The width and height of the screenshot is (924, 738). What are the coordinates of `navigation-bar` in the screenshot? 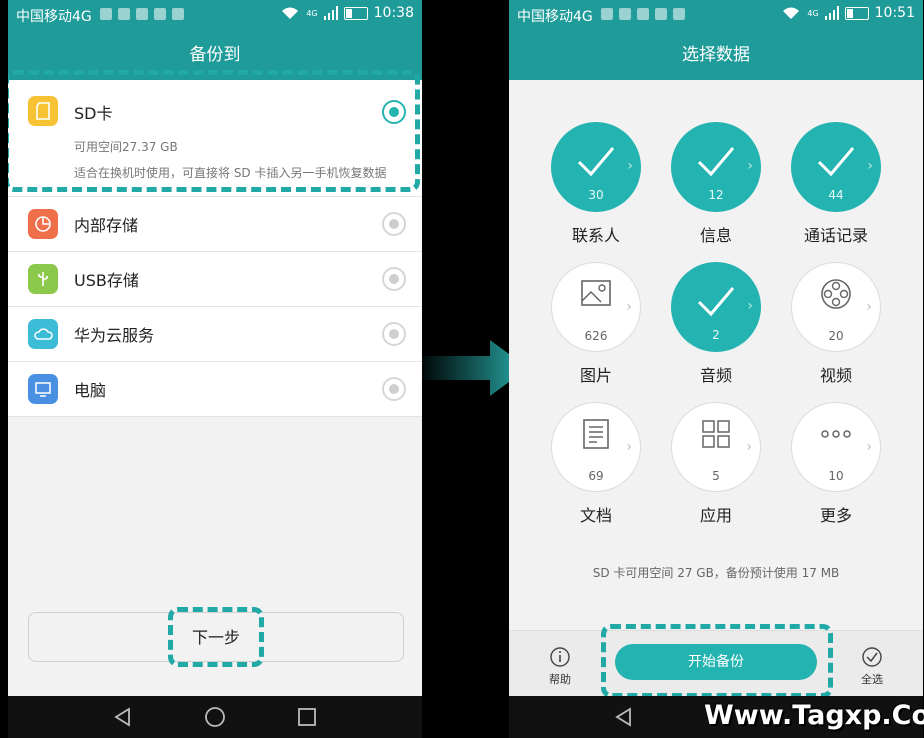 It's located at (215, 717).